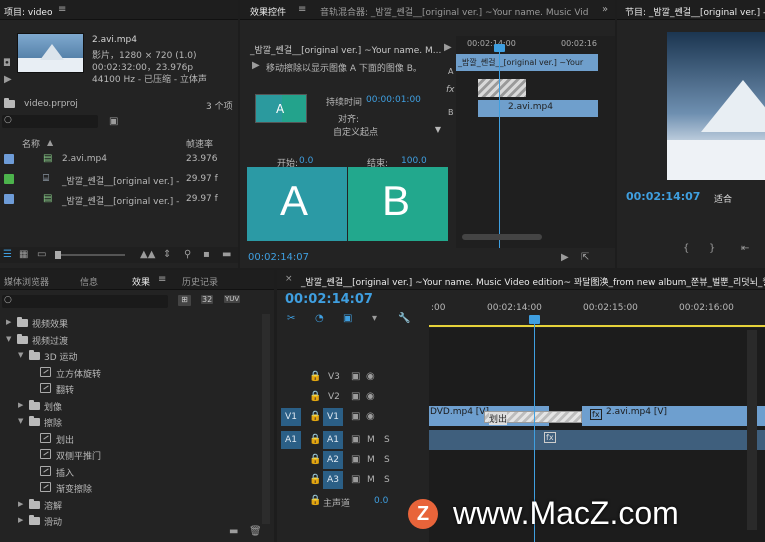 The image size is (765, 542). I want to click on effects-scrollbar, so click(266, 419).